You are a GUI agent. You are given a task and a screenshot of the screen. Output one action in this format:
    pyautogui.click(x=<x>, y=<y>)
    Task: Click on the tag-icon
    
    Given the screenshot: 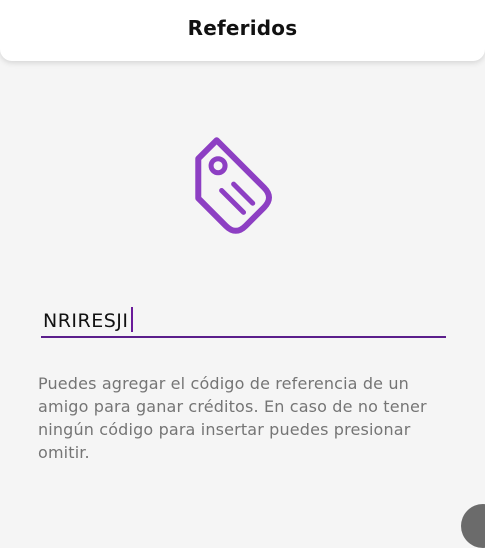 What is the action you would take?
    pyautogui.click(x=240, y=182)
    